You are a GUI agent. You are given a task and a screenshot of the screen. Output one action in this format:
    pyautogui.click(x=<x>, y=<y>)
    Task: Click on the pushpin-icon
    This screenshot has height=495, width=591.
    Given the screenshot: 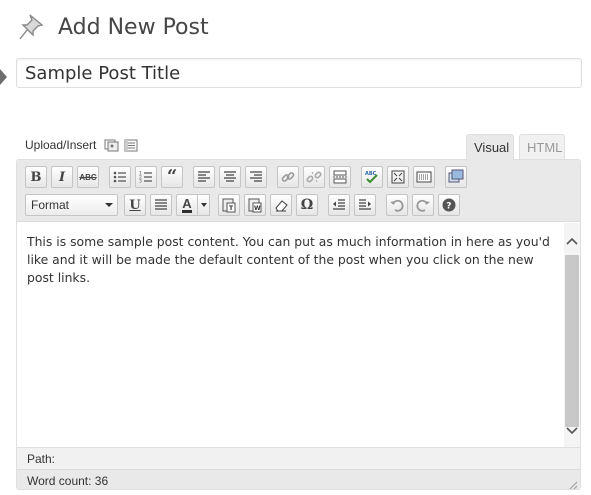 What is the action you would take?
    pyautogui.click(x=32, y=27)
    